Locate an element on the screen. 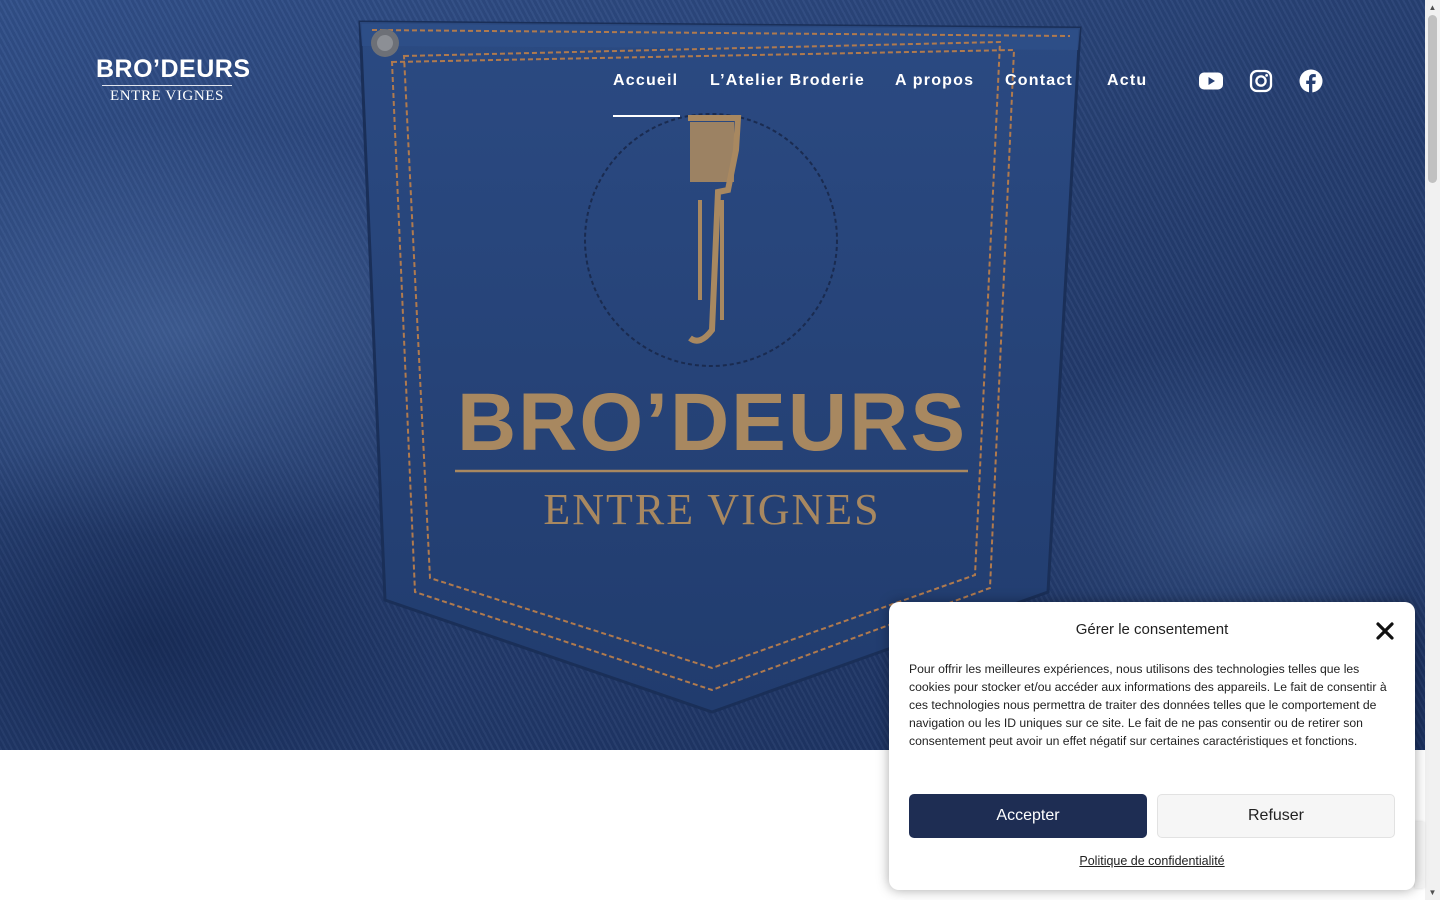 The image size is (1440, 900). youtube-icon is located at coordinates (1211, 81).